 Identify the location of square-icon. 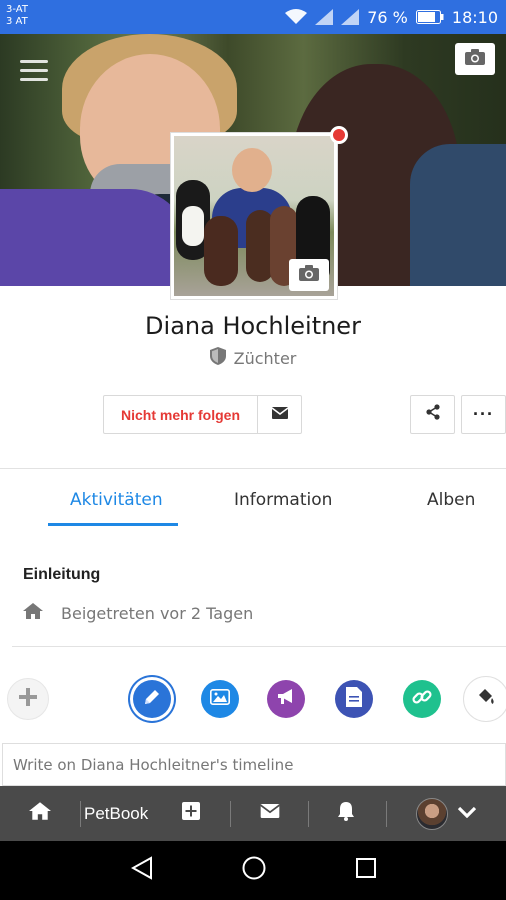
(366, 870).